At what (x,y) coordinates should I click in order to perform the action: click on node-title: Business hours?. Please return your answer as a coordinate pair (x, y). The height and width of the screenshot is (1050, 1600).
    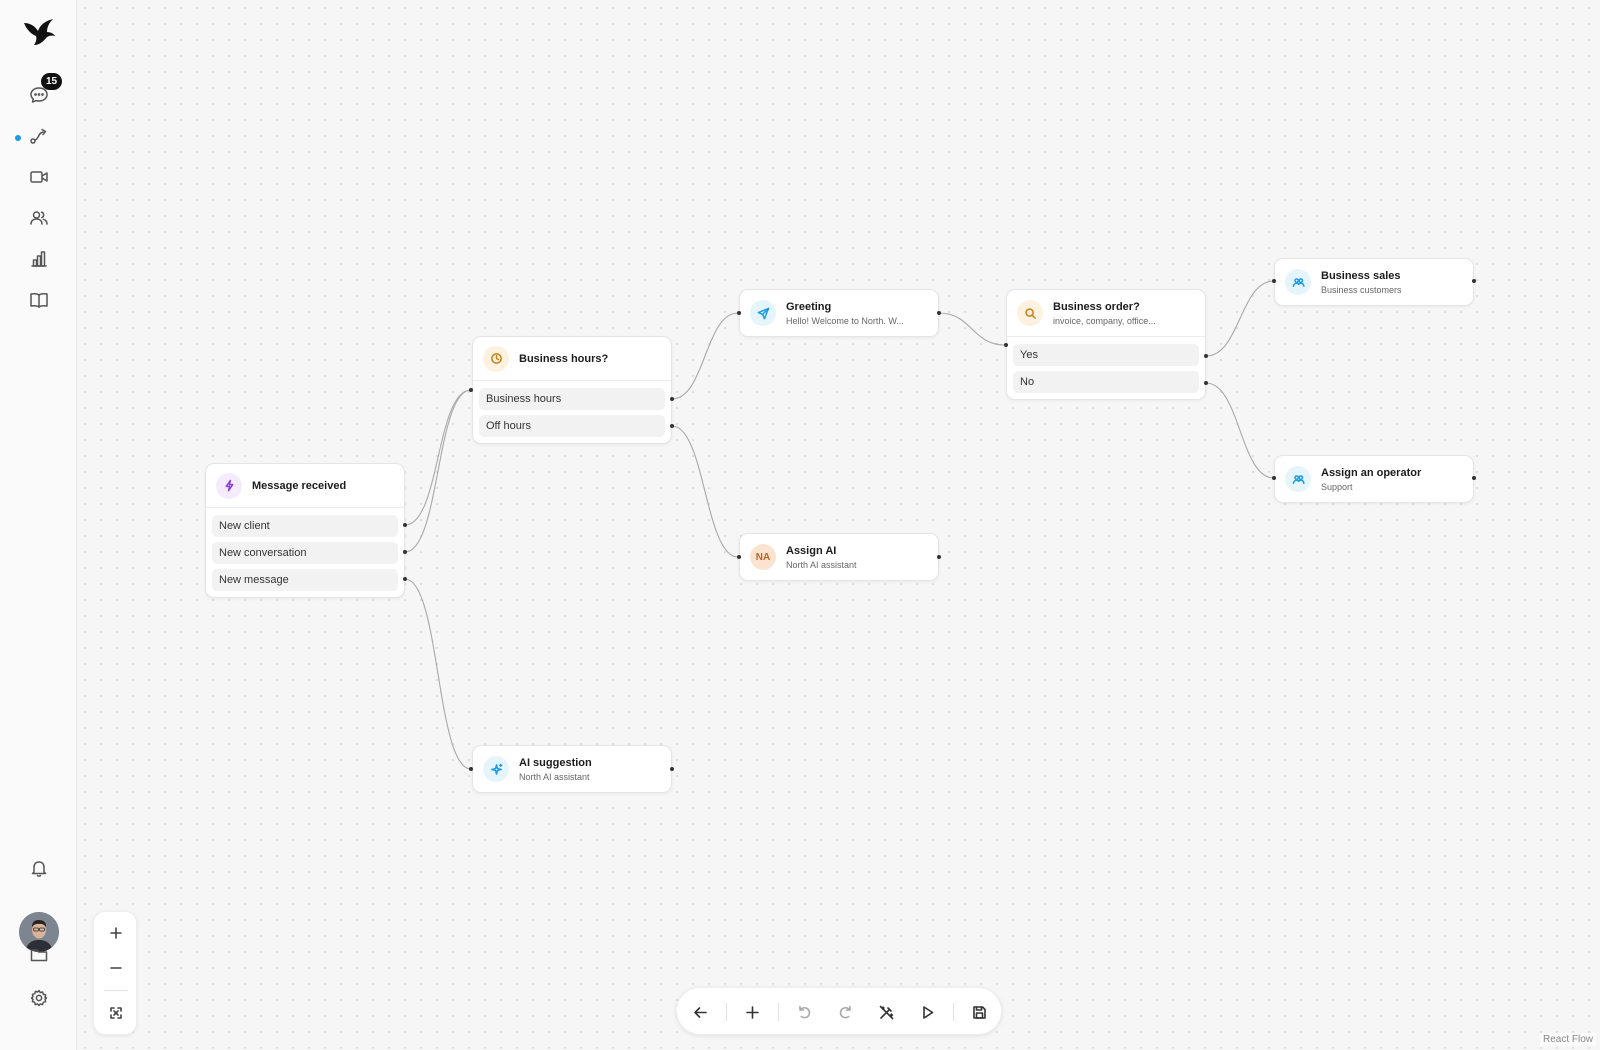
    Looking at the image, I should click on (564, 358).